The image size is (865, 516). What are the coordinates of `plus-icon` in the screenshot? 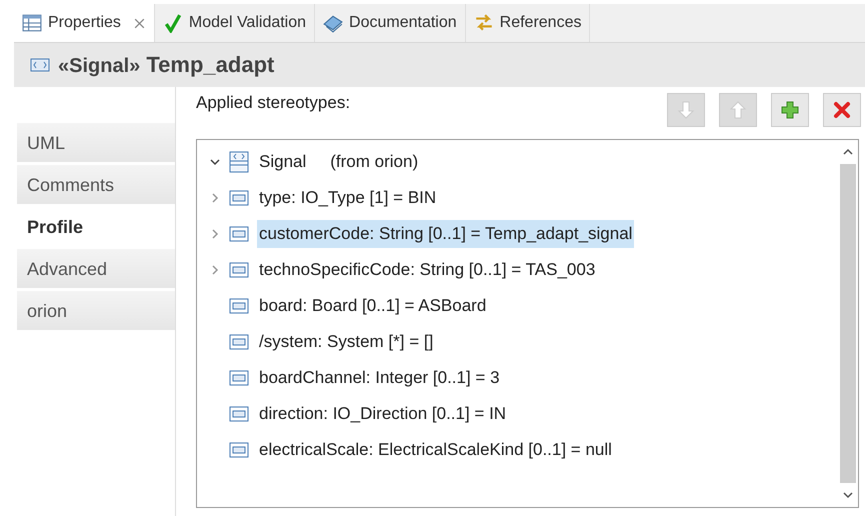 It's located at (790, 110).